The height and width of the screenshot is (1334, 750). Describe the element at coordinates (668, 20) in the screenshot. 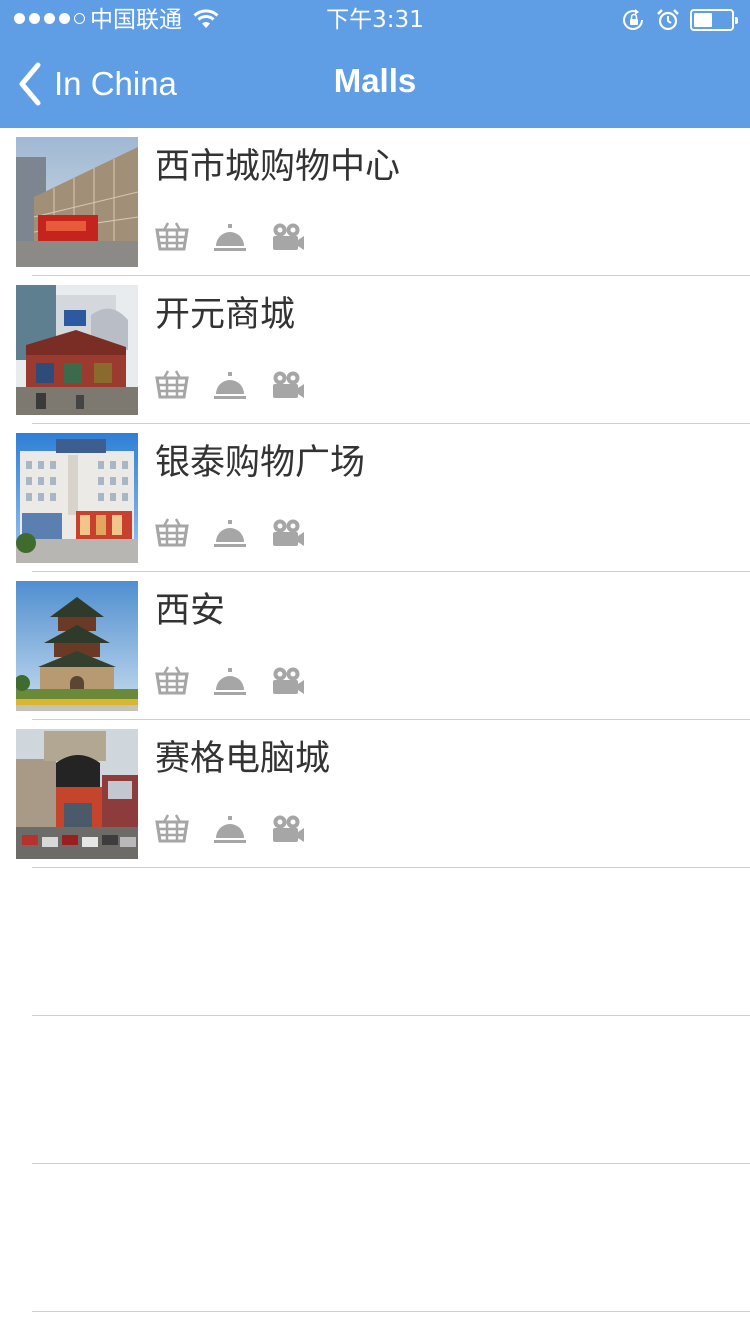

I see `alarm-clock-icon` at that location.